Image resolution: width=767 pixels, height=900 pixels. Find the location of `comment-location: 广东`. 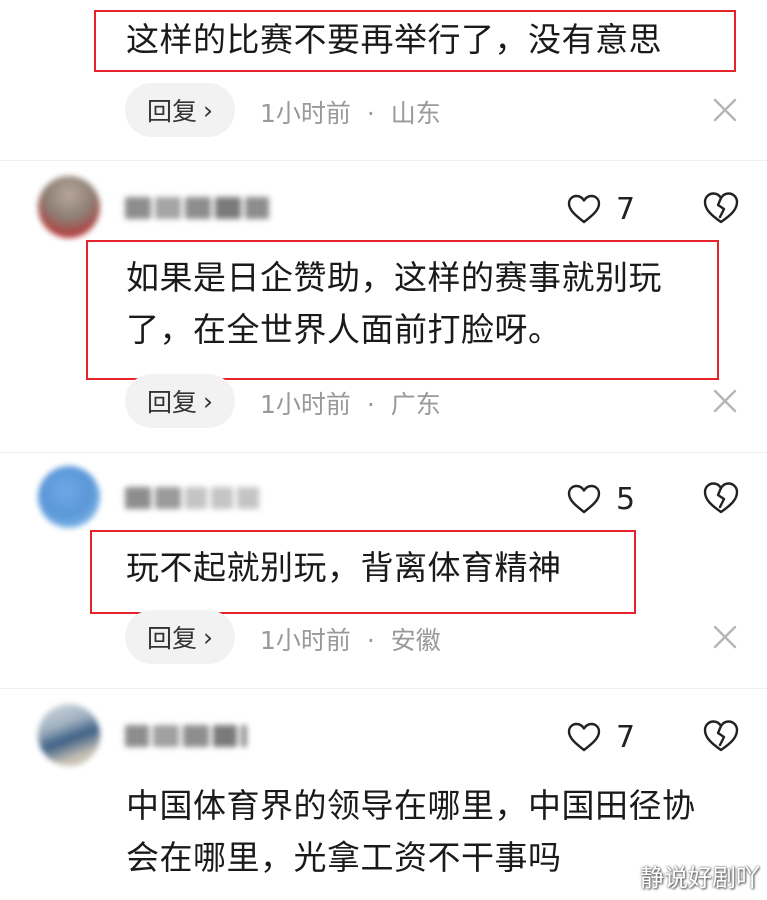

comment-location: 广东 is located at coordinates (415, 404).